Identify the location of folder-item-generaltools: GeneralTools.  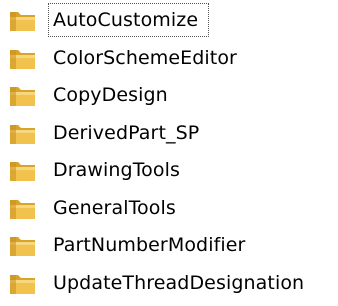
(169, 209).